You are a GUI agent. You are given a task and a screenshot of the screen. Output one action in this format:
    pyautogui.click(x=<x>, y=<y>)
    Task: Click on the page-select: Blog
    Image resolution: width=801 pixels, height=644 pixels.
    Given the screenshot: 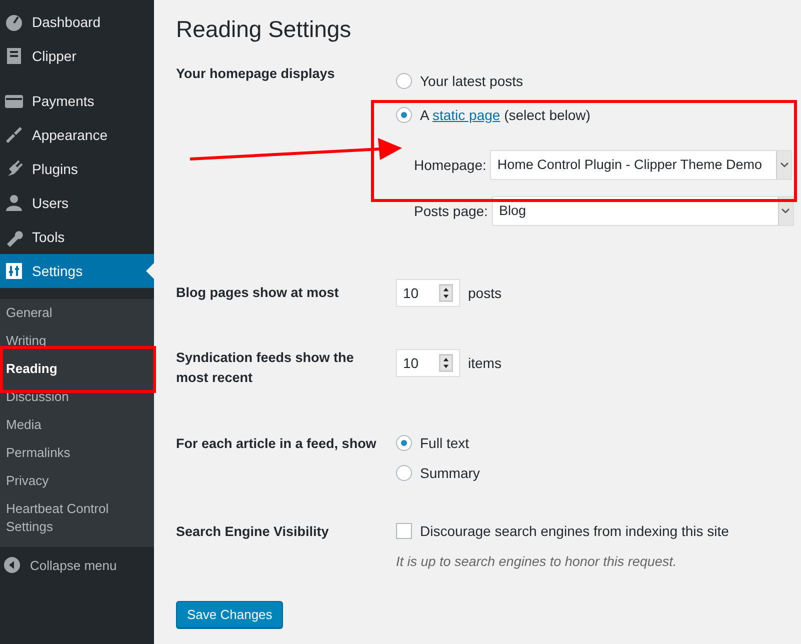 What is the action you would take?
    pyautogui.click(x=643, y=211)
    